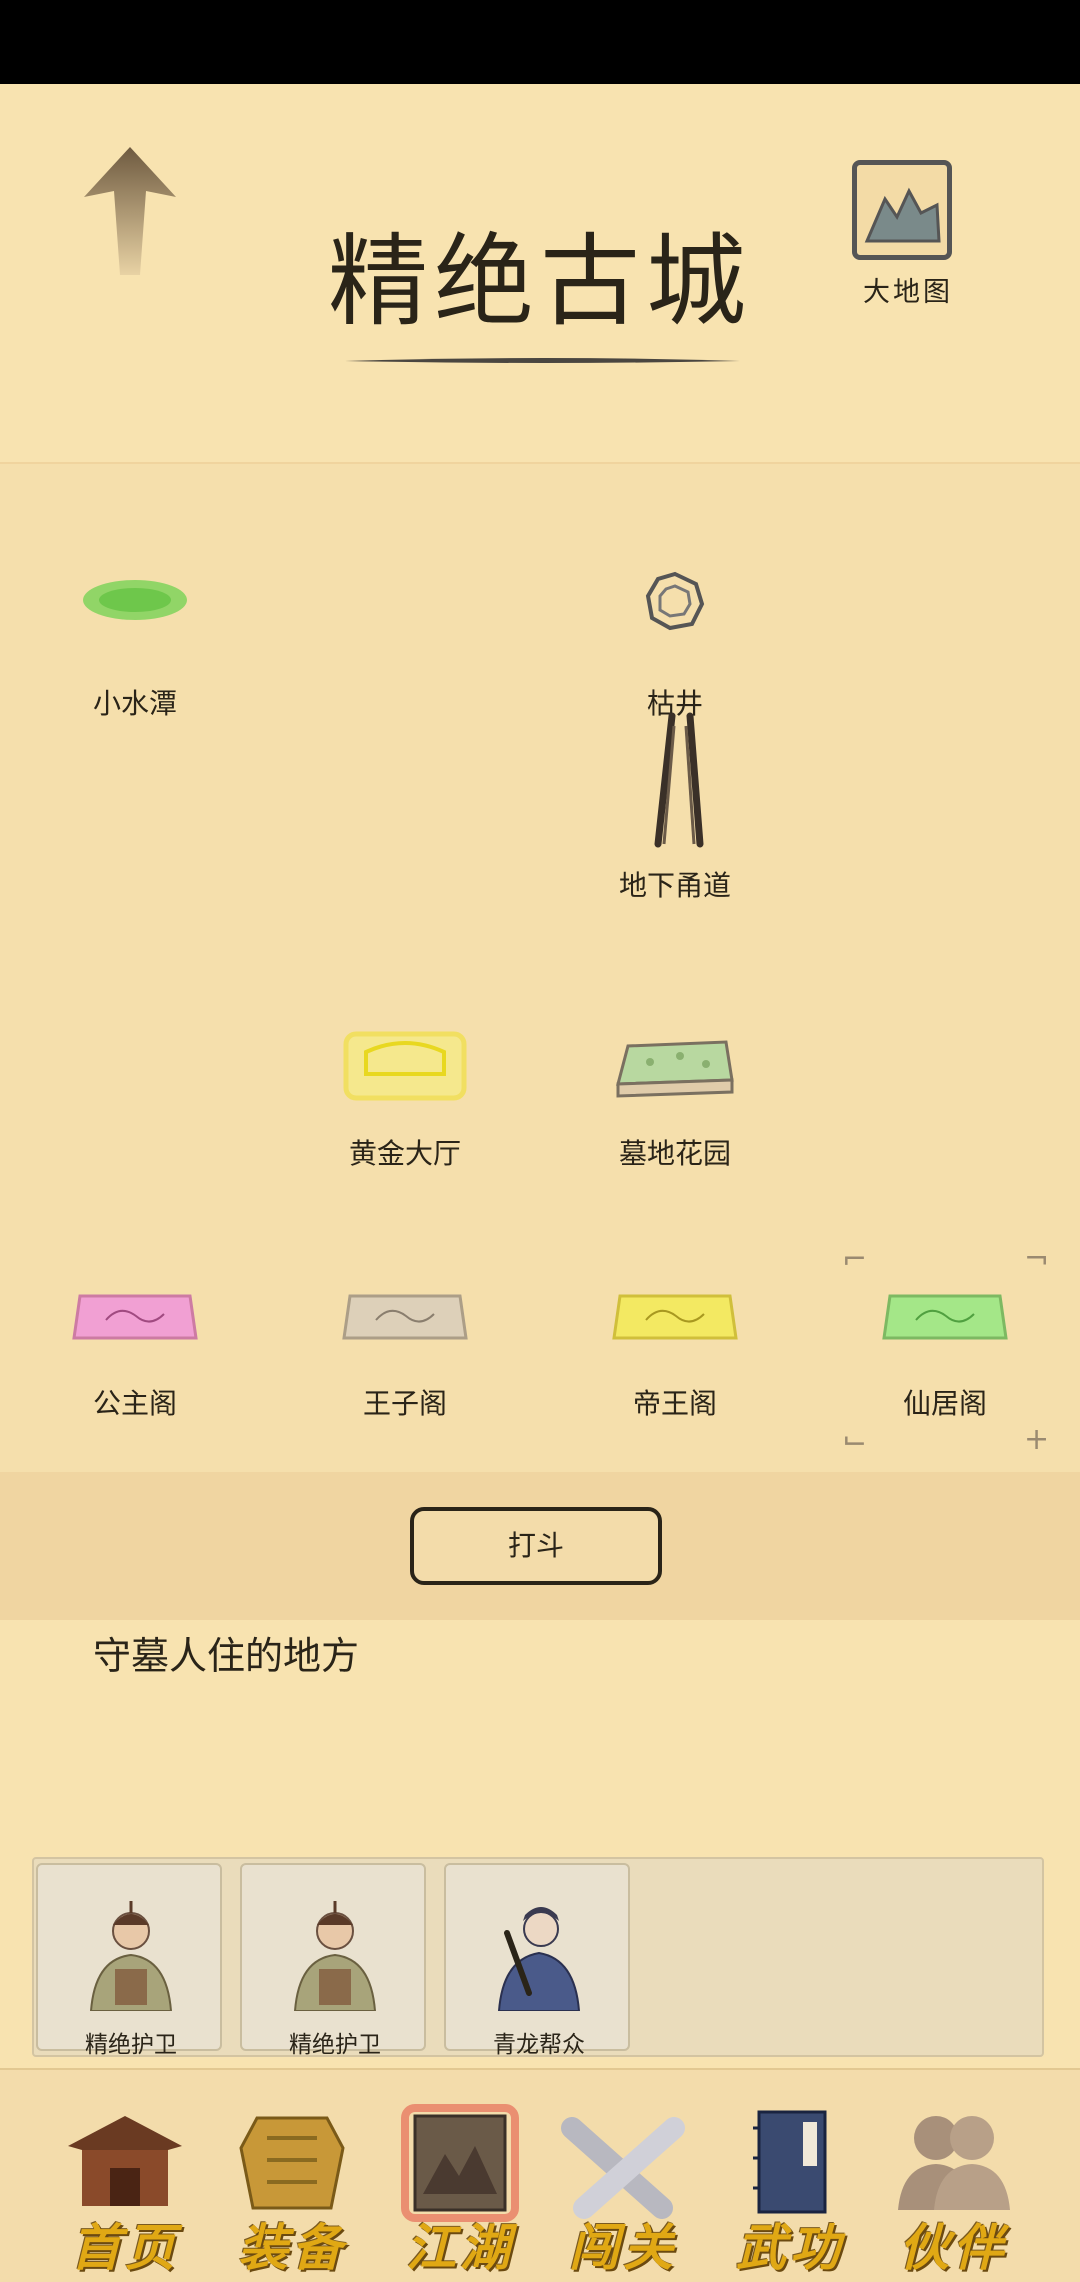  I want to click on npc-card: 青龙帮众, so click(537, 1960).